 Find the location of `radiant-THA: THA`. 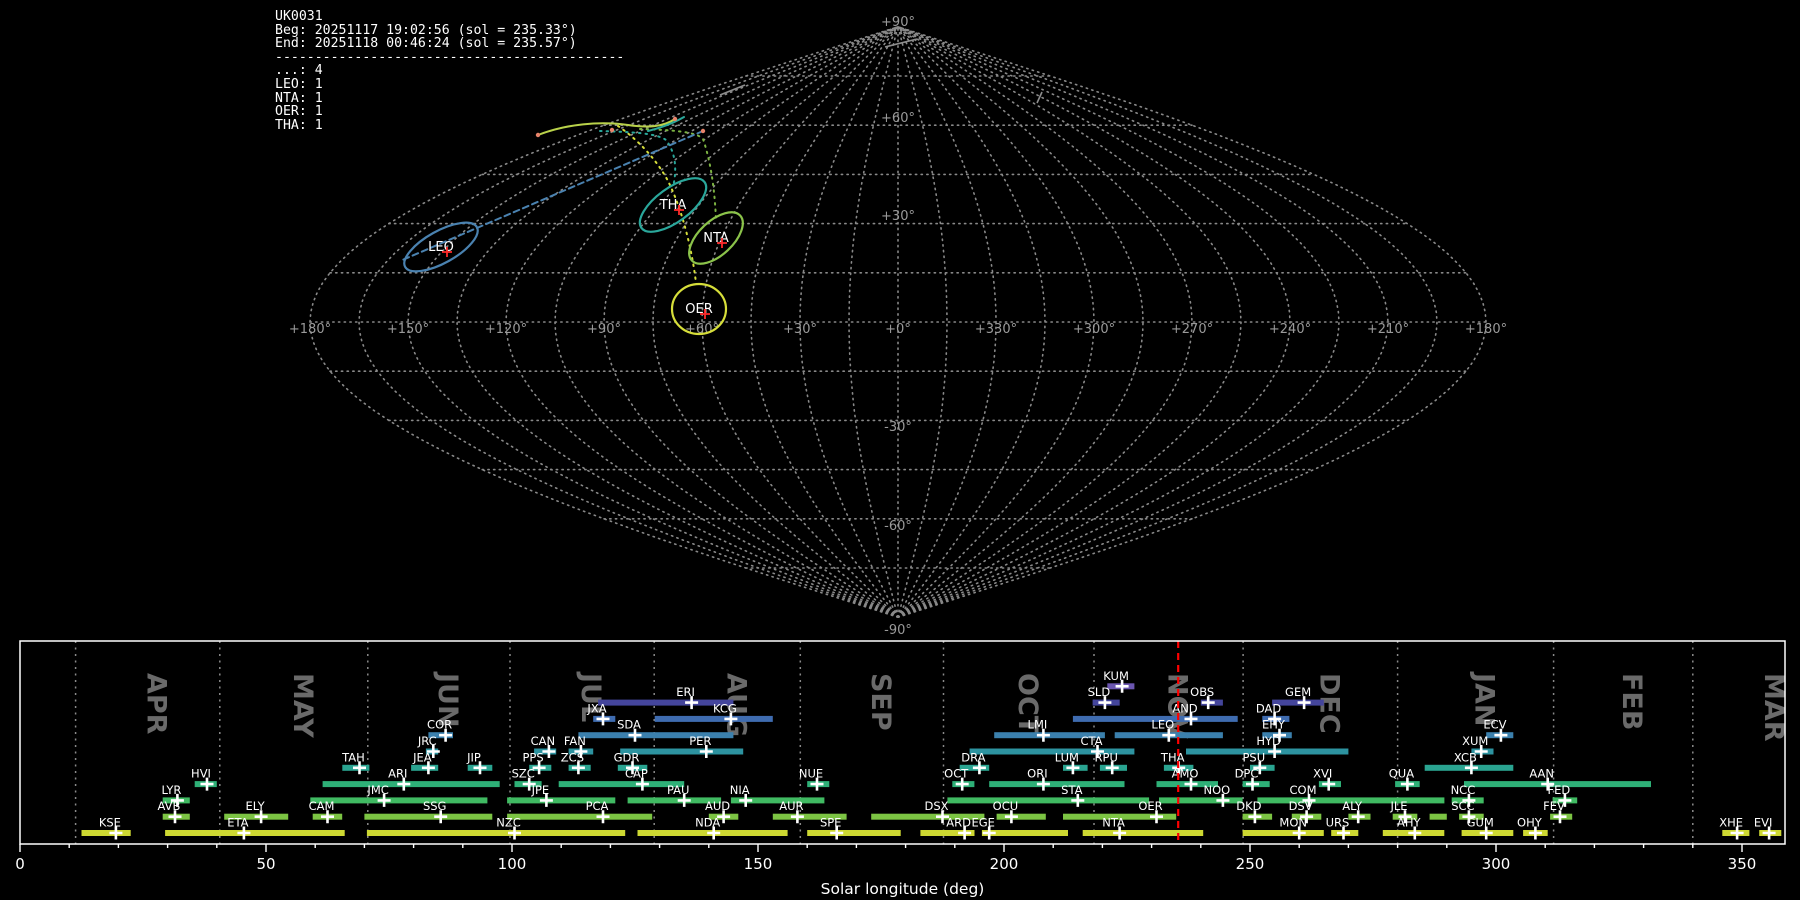

radiant-THA: THA is located at coordinates (673, 205).